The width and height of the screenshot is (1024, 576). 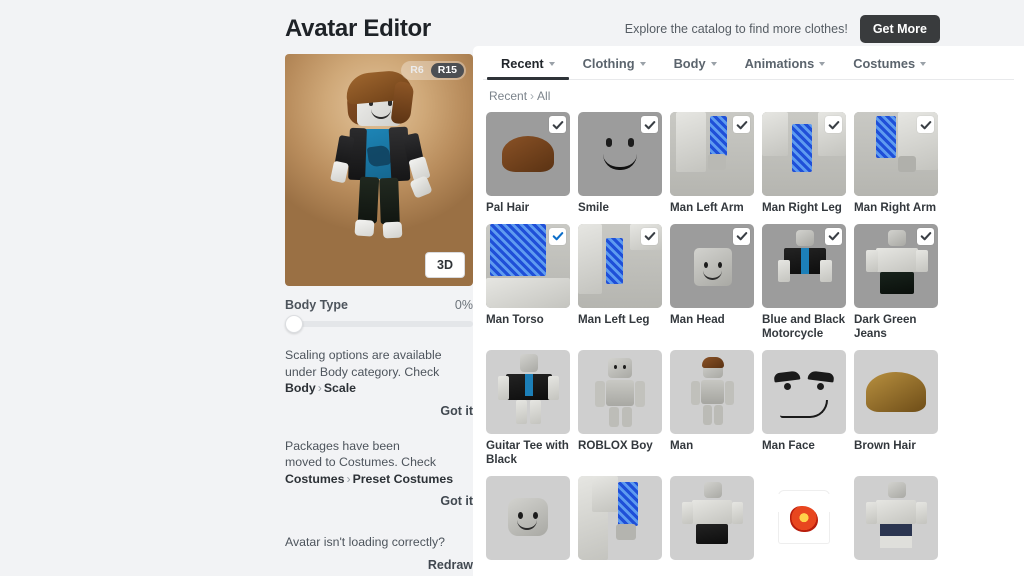 What do you see at coordinates (379, 305) in the screenshot?
I see `body-type-header: Body Type 0%` at bounding box center [379, 305].